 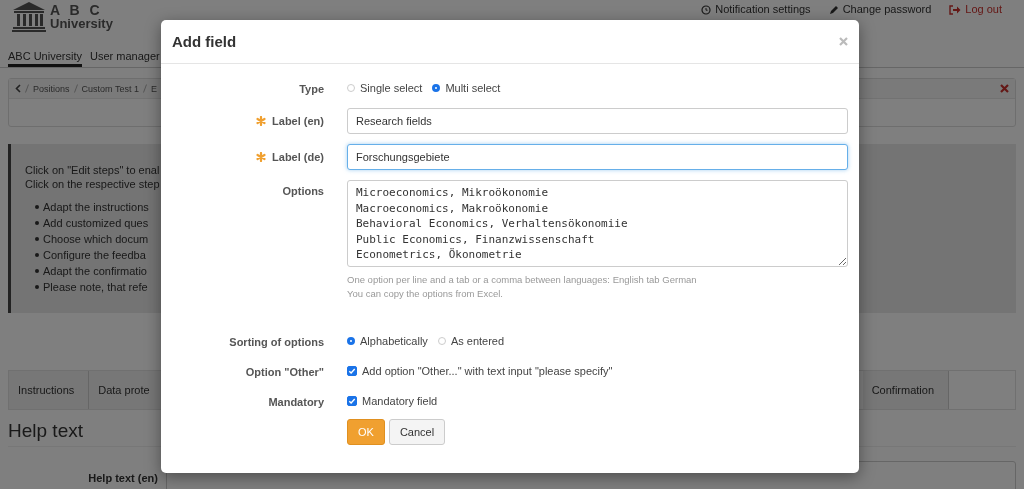 I want to click on header-link: Notification settings, so click(x=756, y=9).